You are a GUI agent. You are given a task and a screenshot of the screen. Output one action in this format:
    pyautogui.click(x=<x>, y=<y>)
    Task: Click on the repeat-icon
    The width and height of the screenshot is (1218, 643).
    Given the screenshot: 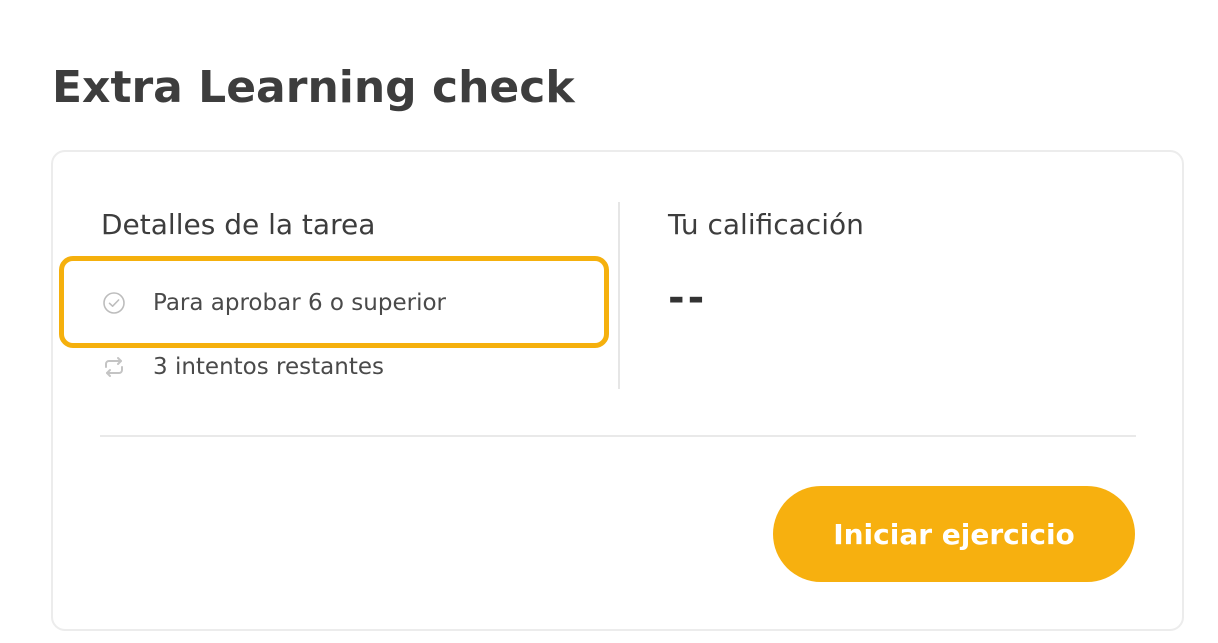 What is the action you would take?
    pyautogui.click(x=114, y=367)
    